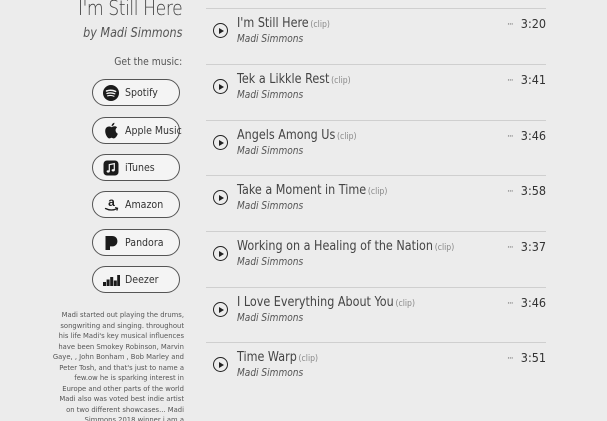  I want to click on track-title: Time Warp, so click(267, 357).